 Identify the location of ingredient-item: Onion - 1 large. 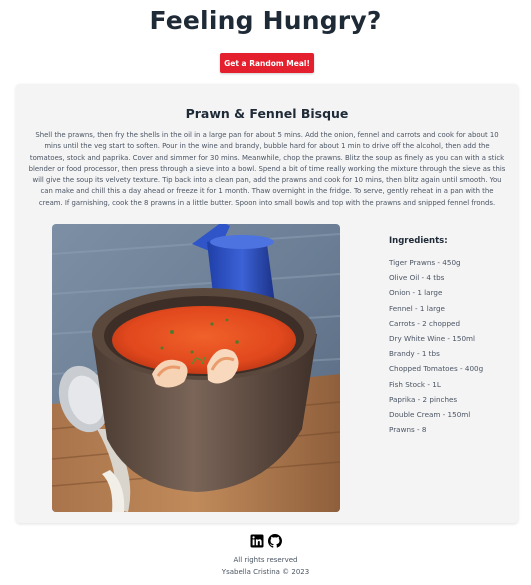
(416, 293).